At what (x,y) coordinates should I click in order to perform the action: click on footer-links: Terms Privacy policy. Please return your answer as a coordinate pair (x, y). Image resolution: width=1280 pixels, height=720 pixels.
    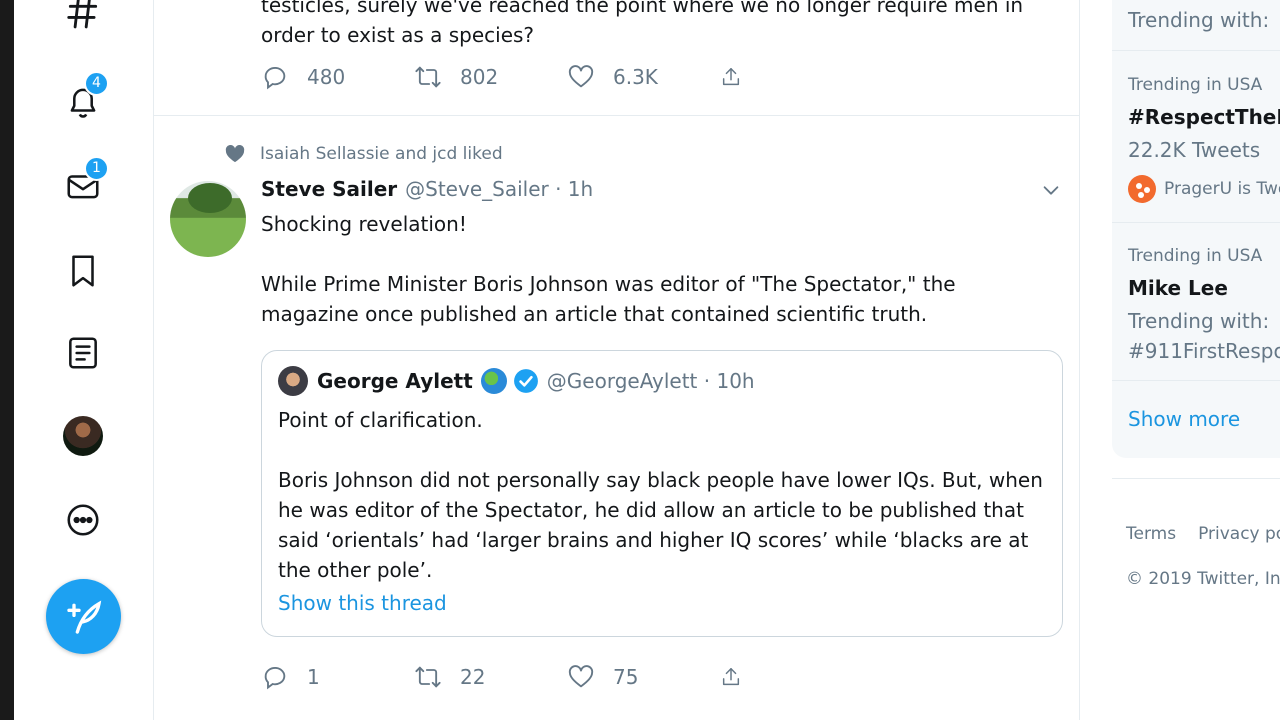
    Looking at the image, I should click on (1203, 534).